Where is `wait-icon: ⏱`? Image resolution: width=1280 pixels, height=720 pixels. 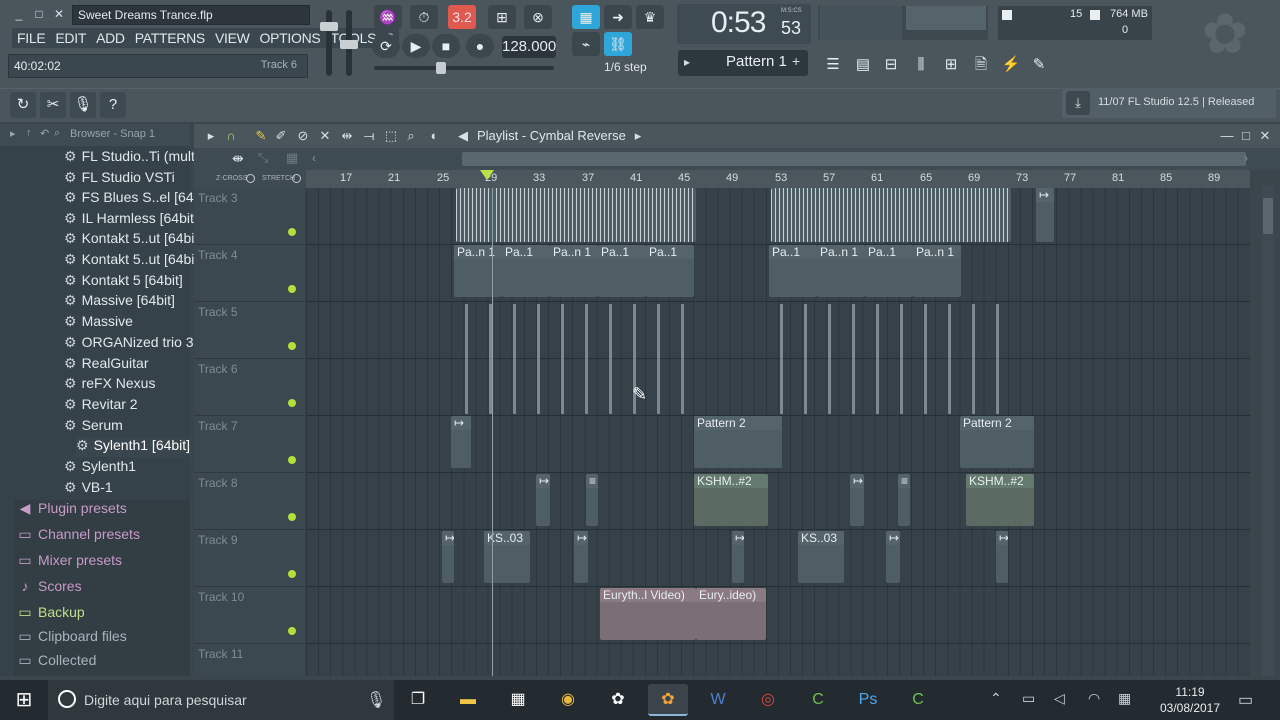 wait-icon: ⏱ is located at coordinates (424, 17).